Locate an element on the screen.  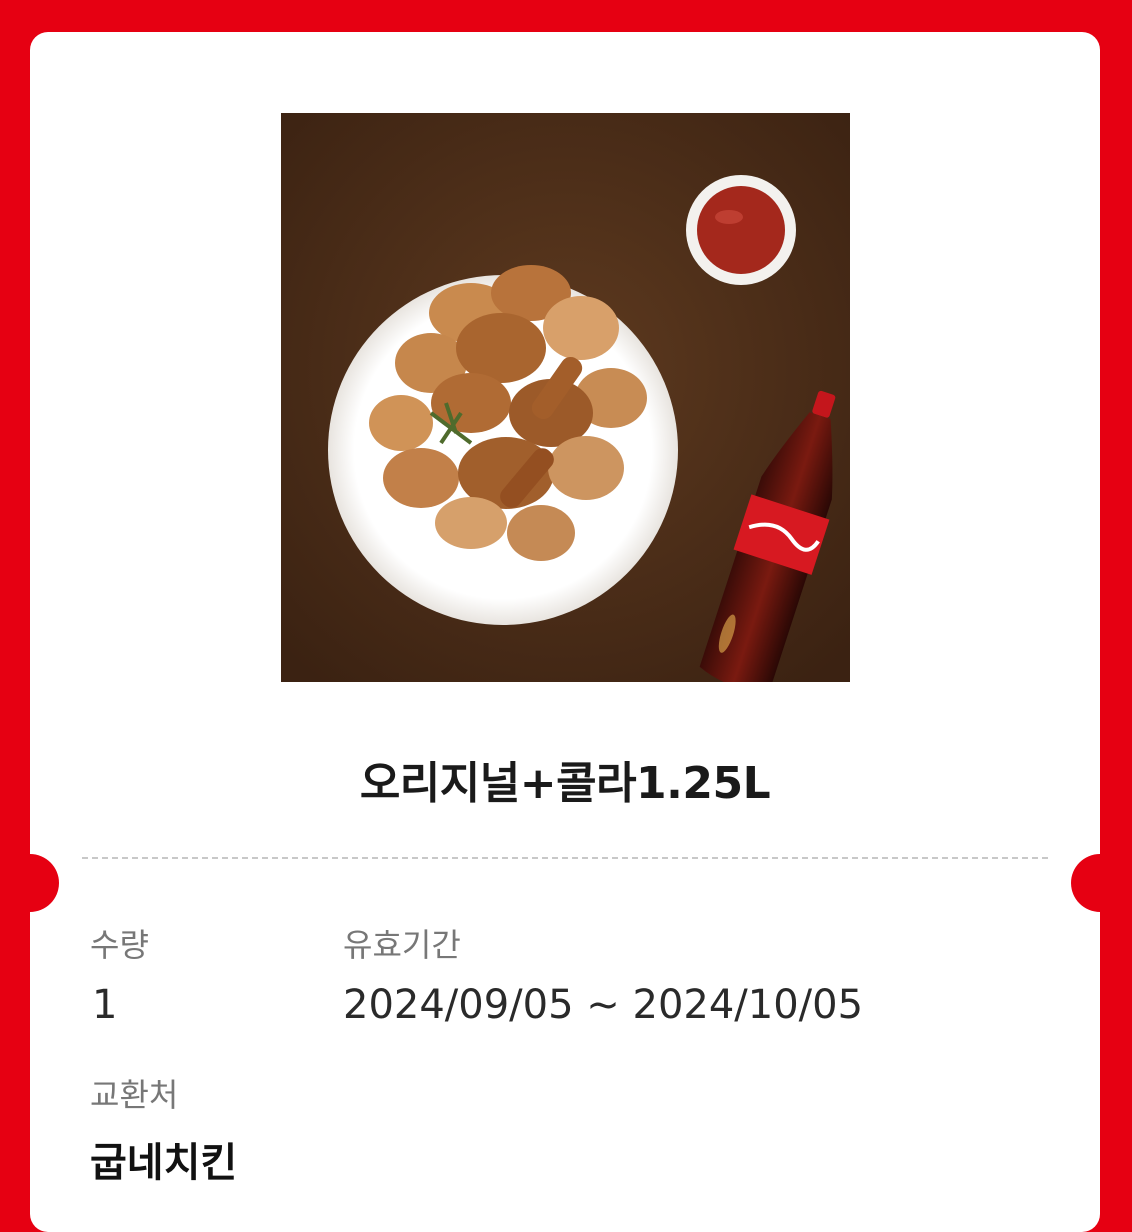
quantity-value: 1 is located at coordinates (105, 1005).